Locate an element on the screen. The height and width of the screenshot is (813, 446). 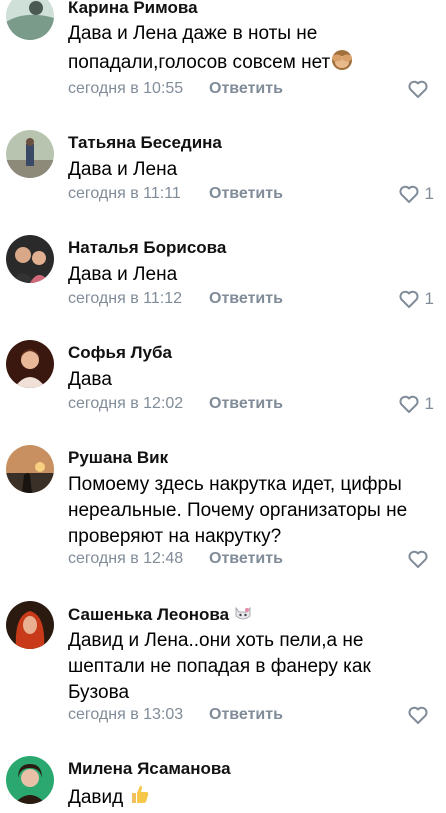
comment-author: Татьяна Беседина is located at coordinates (145, 143).